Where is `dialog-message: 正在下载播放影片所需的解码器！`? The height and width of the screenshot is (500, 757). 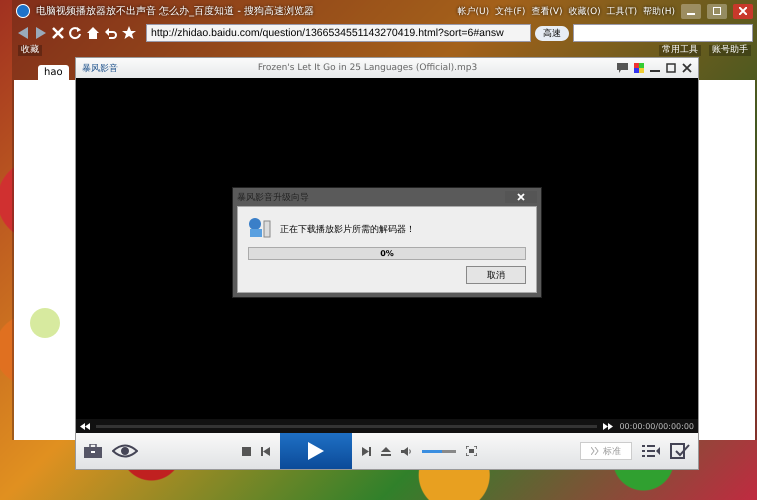 dialog-message: 正在下载播放影片所需的解码器！ is located at coordinates (347, 230).